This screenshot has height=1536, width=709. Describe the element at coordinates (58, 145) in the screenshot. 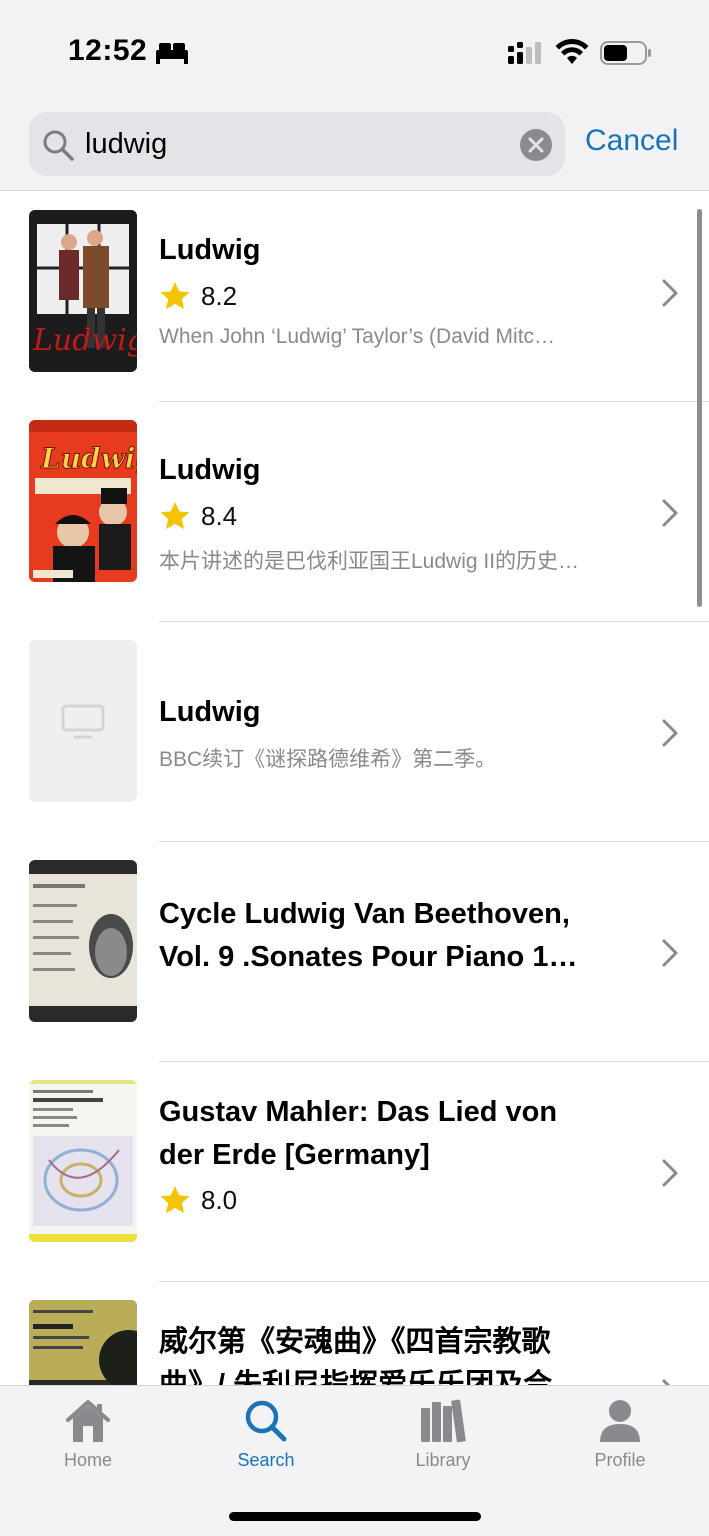

I see `search-icon` at that location.